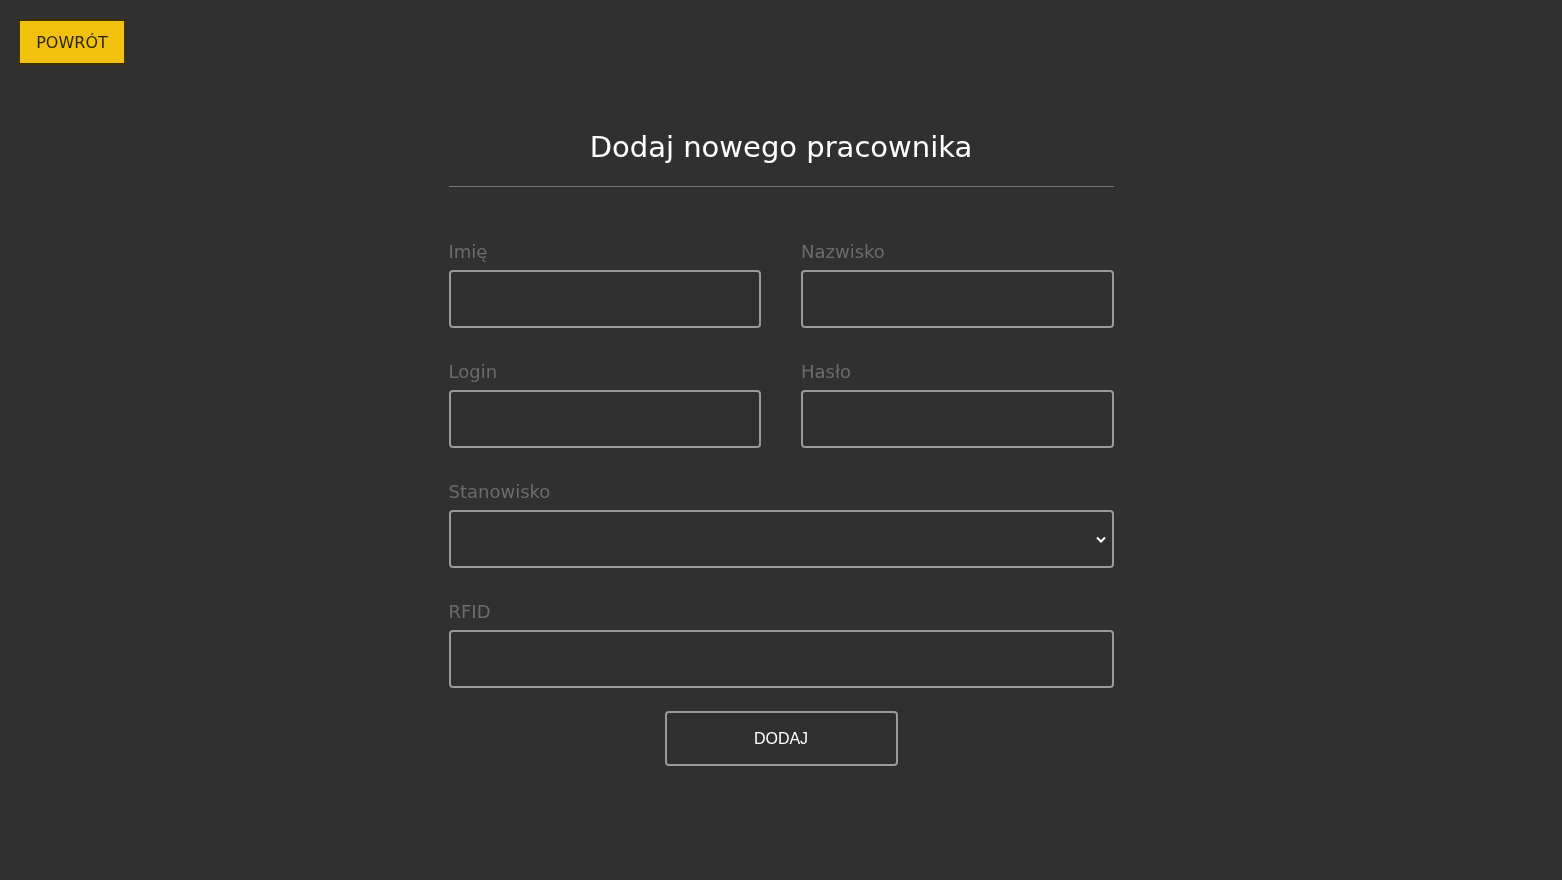  Describe the element at coordinates (827, 372) in the screenshot. I see `field-label: Hasło` at that location.